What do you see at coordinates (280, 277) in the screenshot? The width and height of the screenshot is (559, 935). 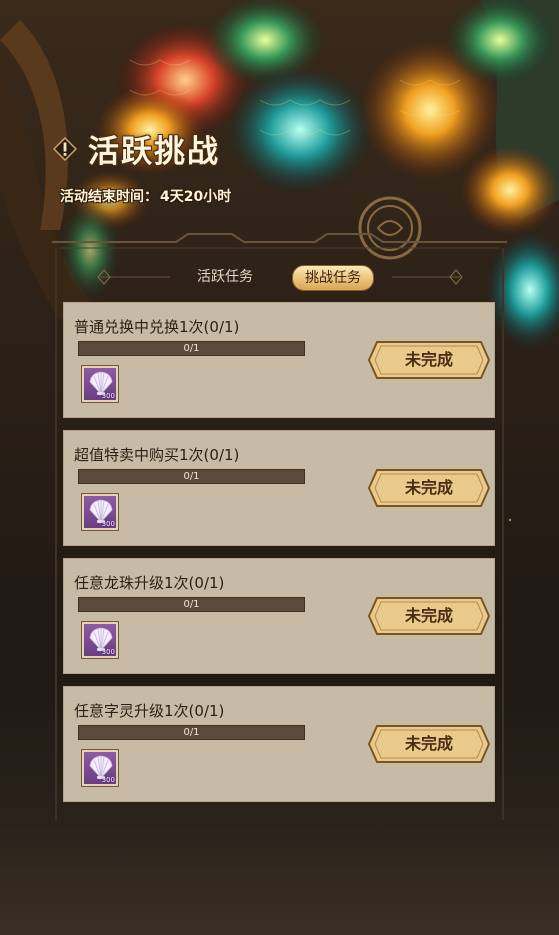 I see `task-tabs: 活跃任务 挑战任务` at bounding box center [280, 277].